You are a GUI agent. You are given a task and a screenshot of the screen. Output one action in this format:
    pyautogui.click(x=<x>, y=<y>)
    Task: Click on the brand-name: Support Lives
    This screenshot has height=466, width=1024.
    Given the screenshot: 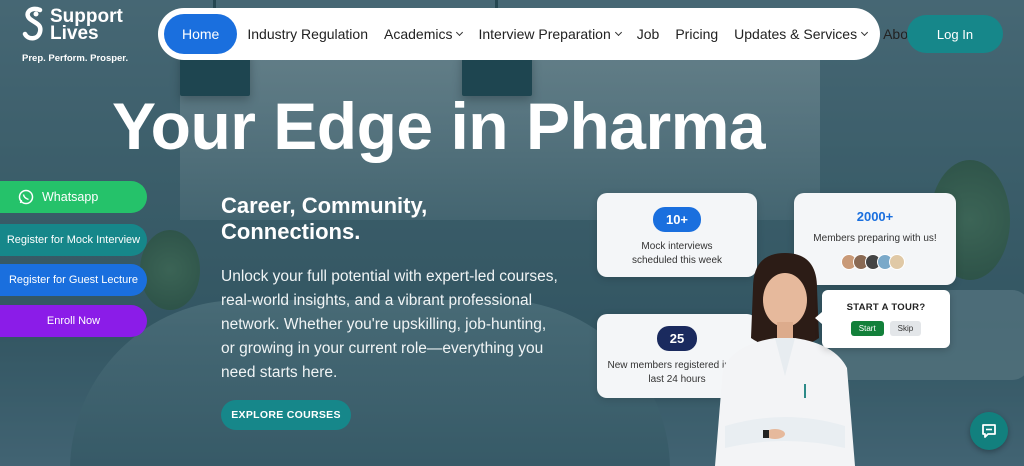 What is the action you would take?
    pyautogui.click(x=86, y=25)
    